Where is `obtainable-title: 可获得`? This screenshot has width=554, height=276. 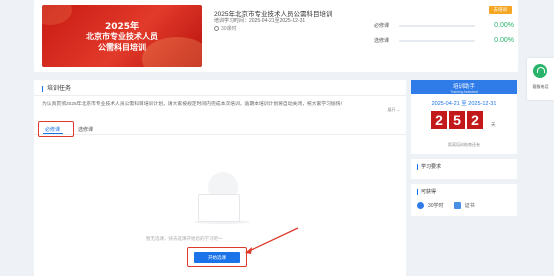
obtainable-title: 可获得 is located at coordinates (427, 192).